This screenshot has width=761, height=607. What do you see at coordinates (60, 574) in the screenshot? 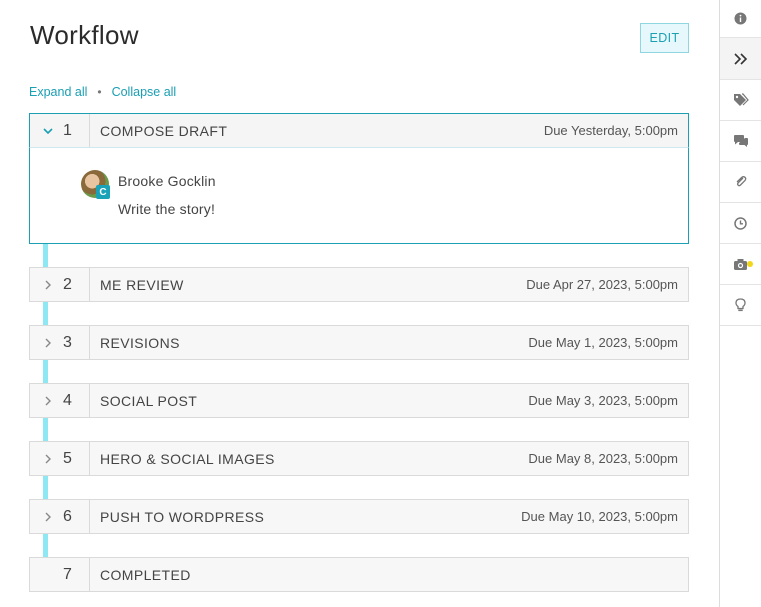
I see `step-number-cell: 7` at bounding box center [60, 574].